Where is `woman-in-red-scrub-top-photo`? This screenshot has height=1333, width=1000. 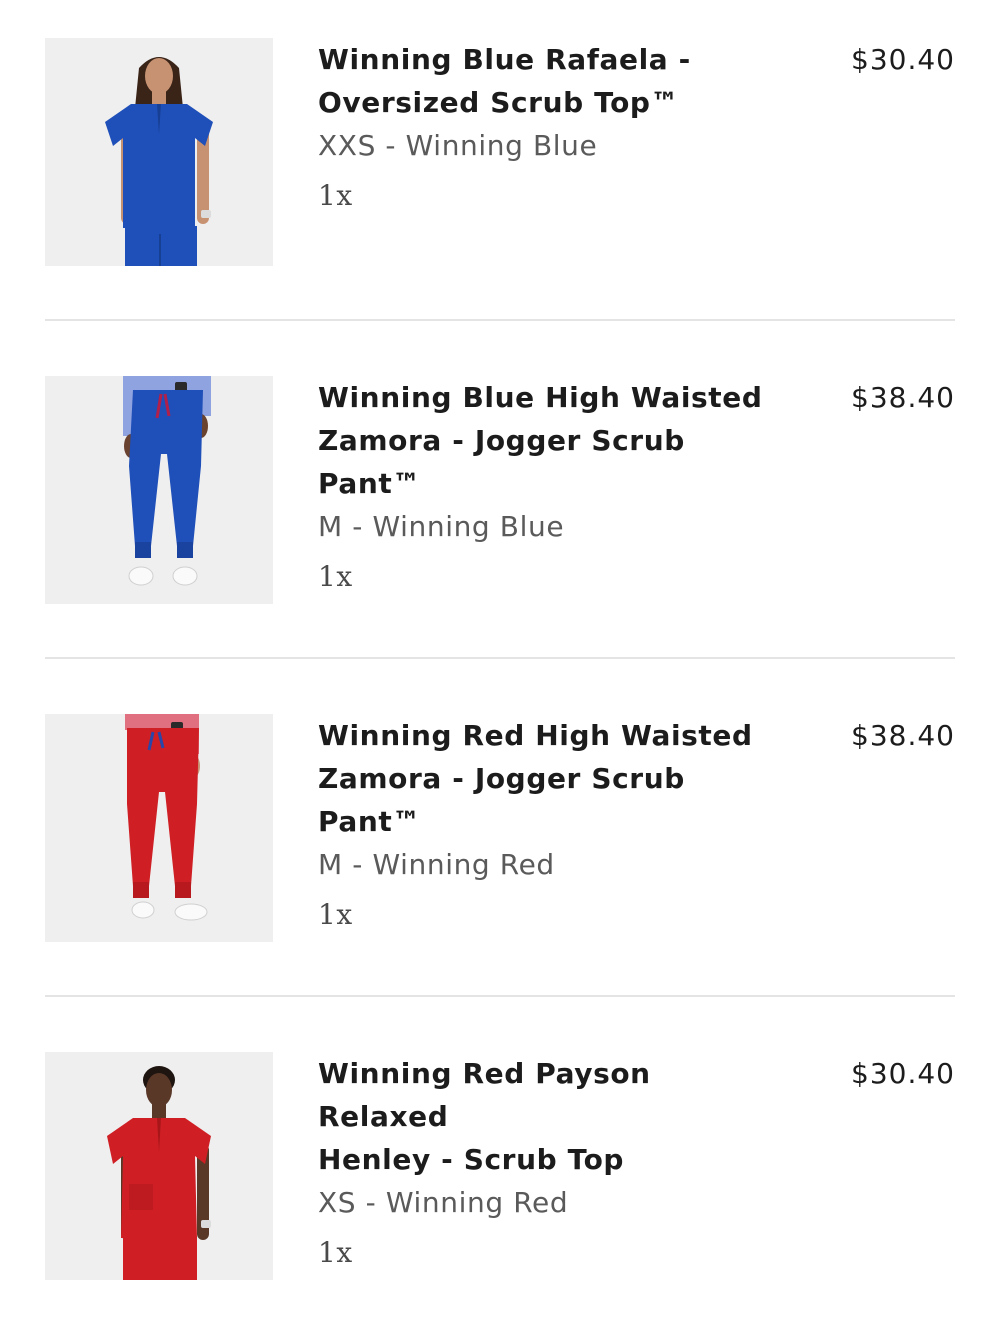 woman-in-red-scrub-top-photo is located at coordinates (159, 1166).